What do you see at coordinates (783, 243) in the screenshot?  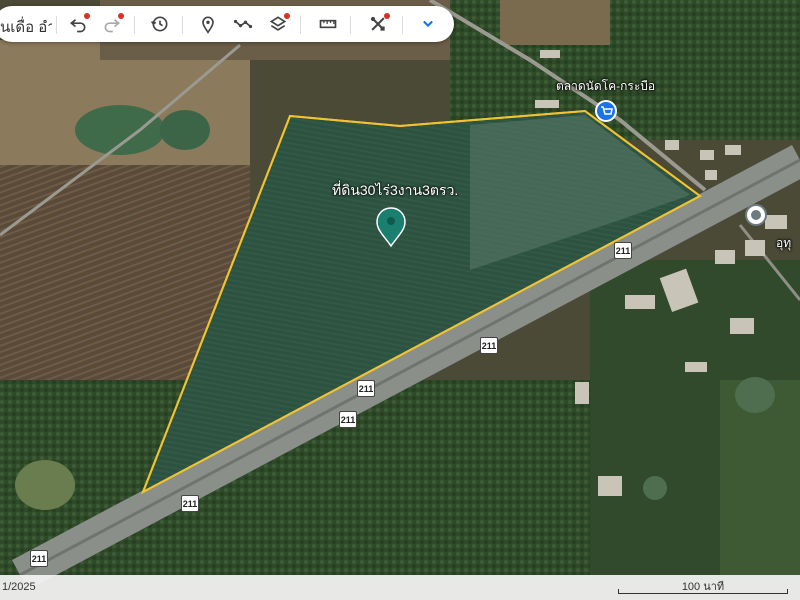 I see `place-label-right: อุทุ` at bounding box center [783, 243].